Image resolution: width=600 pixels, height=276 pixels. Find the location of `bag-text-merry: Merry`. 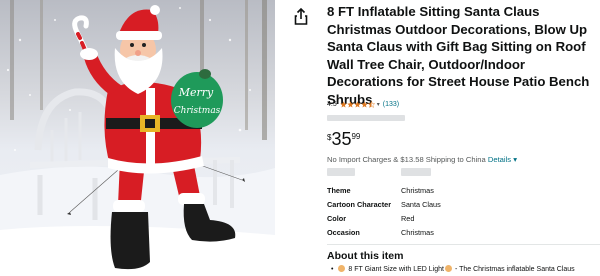

bag-text-merry: Merry is located at coordinates (196, 92).